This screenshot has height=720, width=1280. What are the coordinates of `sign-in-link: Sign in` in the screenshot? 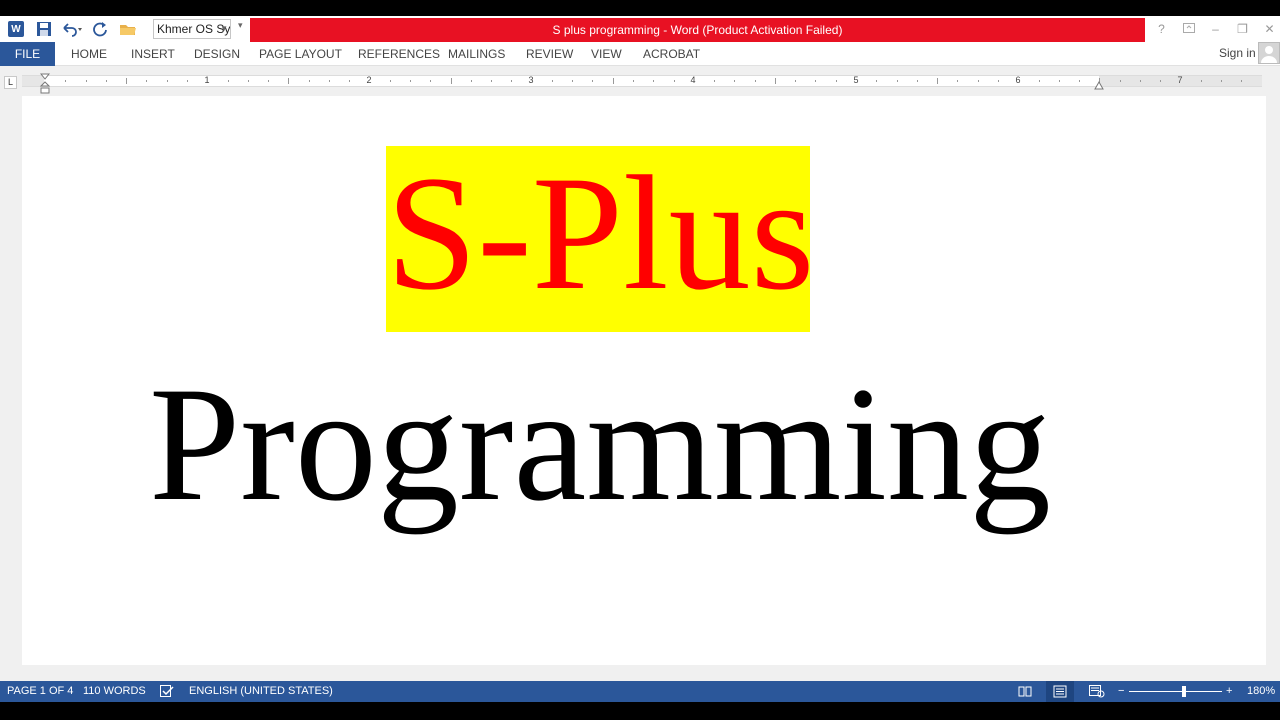 It's located at (1237, 54).